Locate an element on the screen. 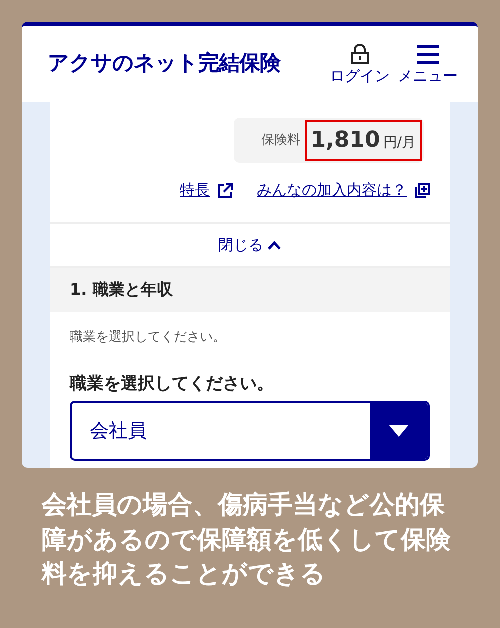 The height and width of the screenshot is (628, 500). premium-amount: 1,810 is located at coordinates (345, 141).